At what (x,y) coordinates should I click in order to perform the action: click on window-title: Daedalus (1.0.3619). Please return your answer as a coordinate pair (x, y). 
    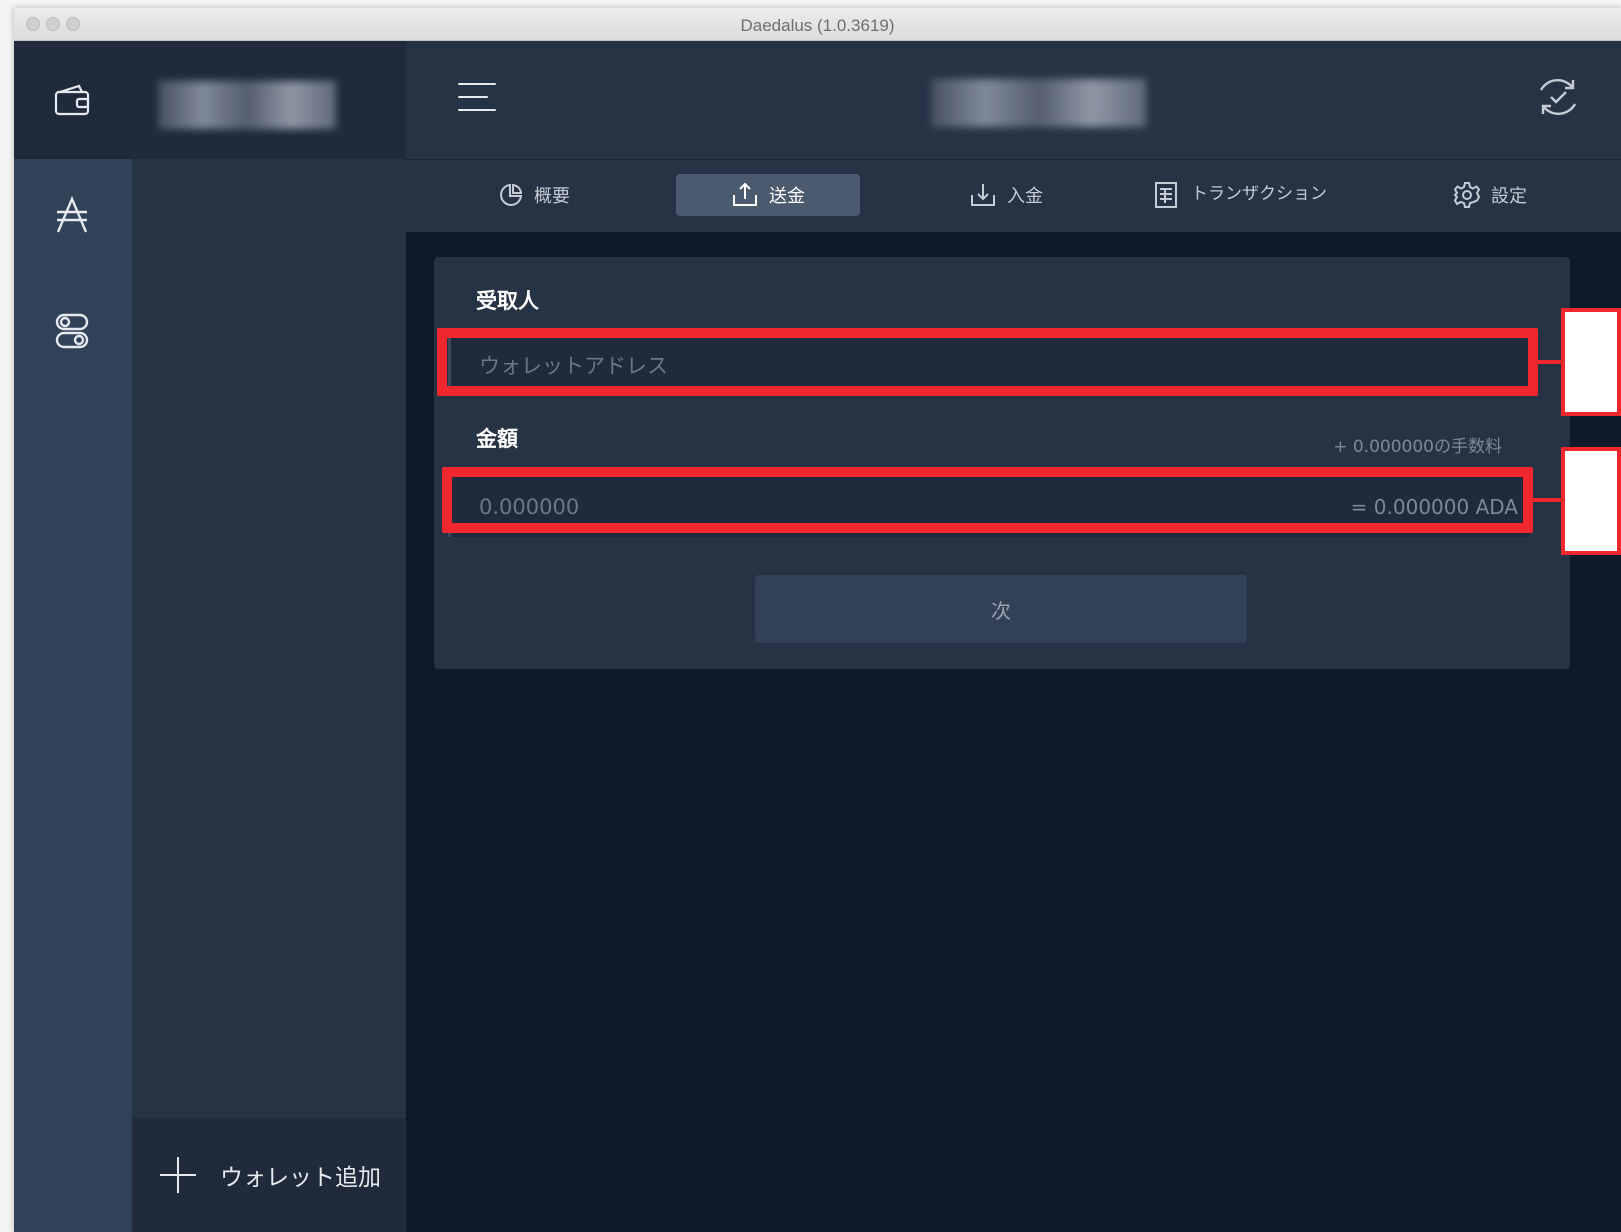
    Looking at the image, I should click on (817, 25).